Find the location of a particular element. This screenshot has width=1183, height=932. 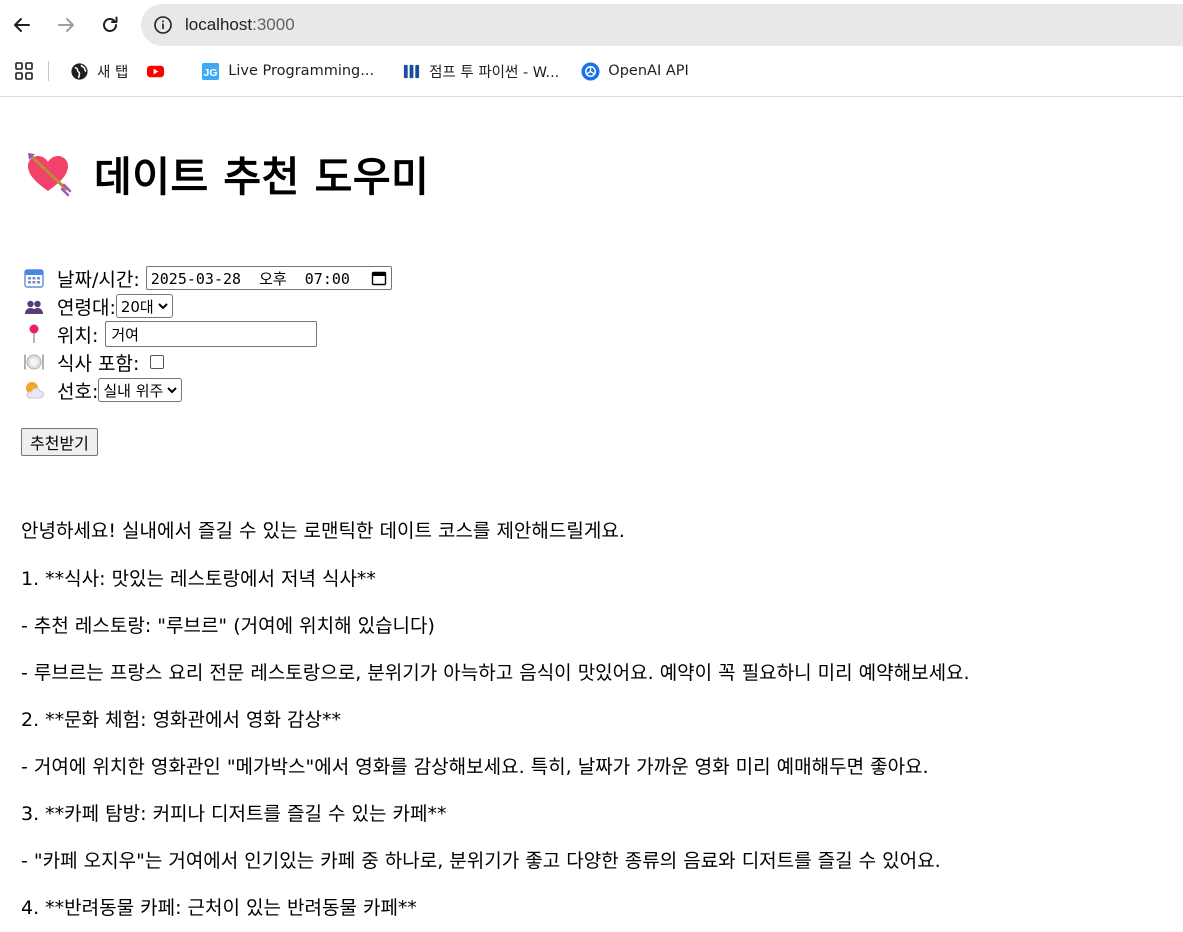

page-title: 데이트 추천 도우미 is located at coordinates (262, 177).